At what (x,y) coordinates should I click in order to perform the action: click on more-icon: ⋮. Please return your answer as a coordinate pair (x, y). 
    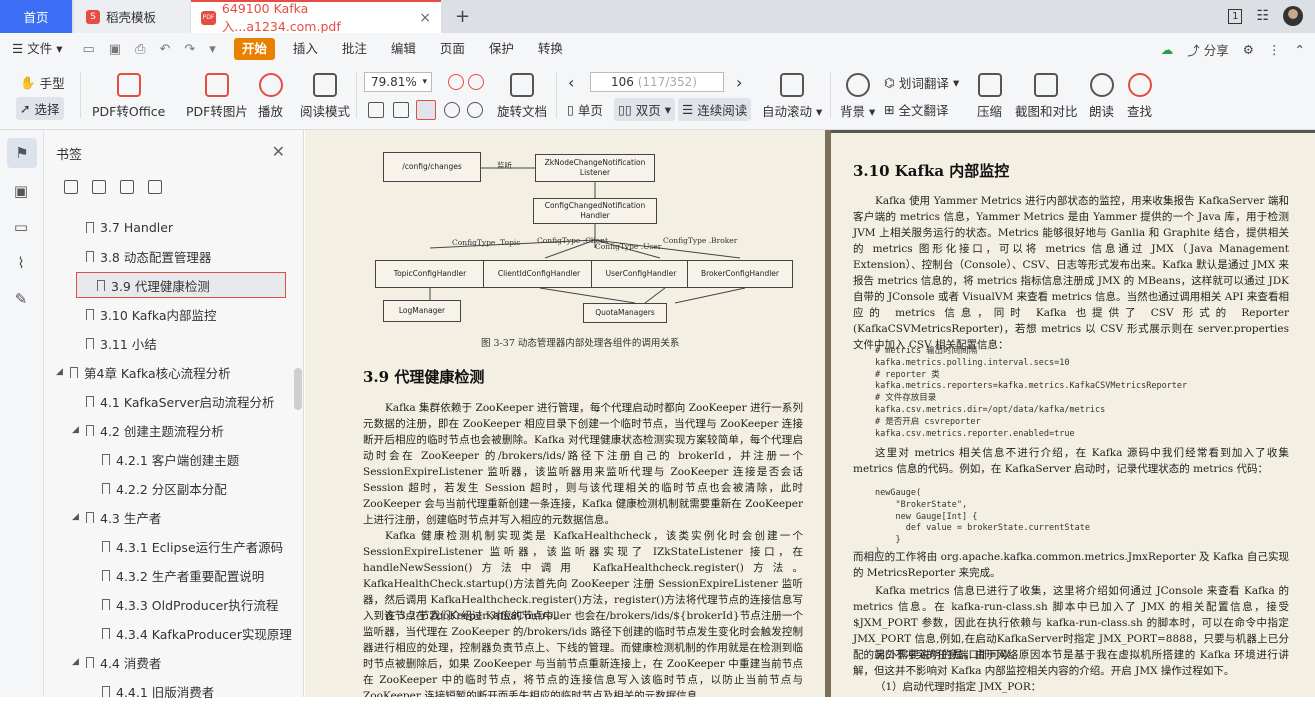
    Looking at the image, I should click on (1274, 49).